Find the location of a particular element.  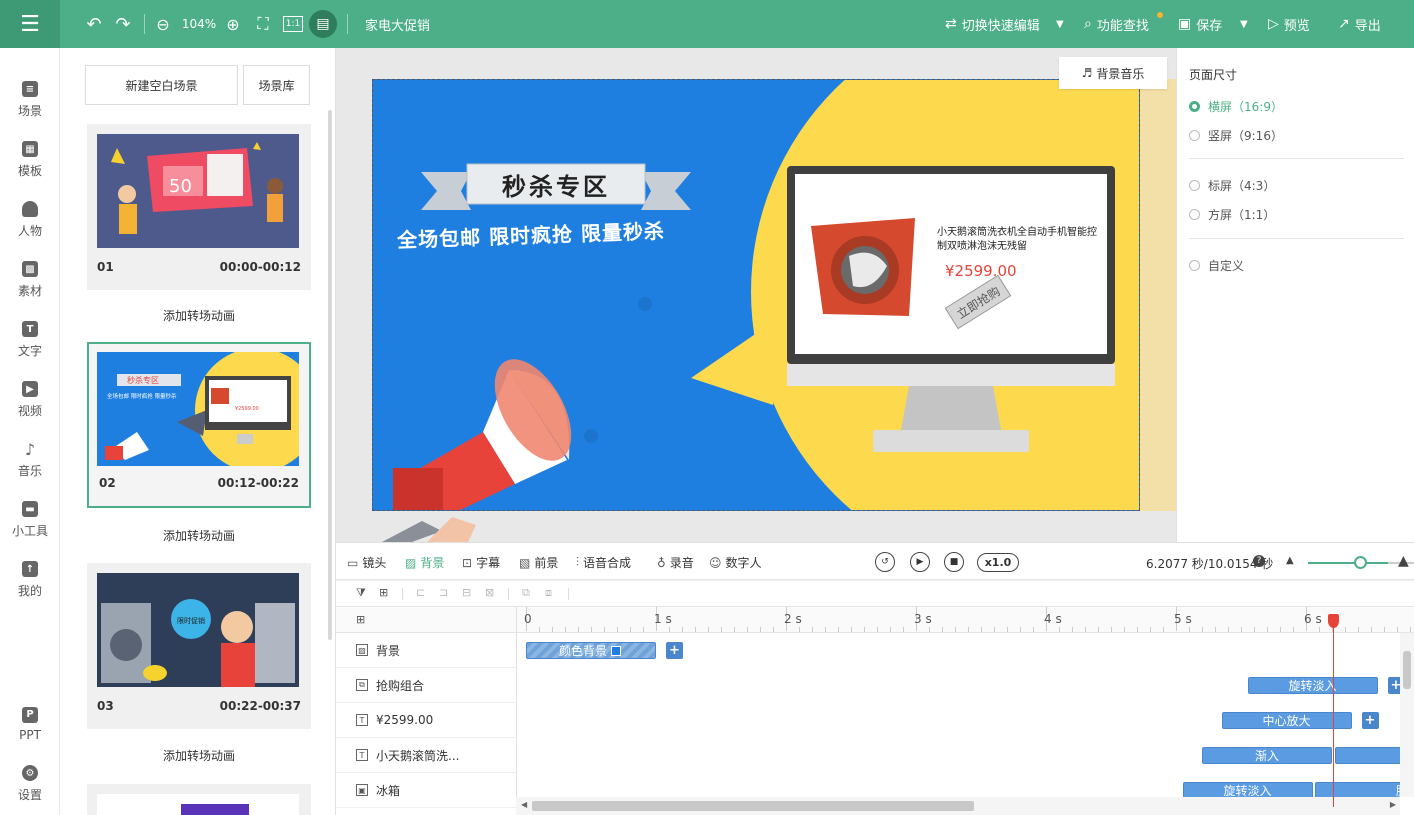

timeline-clip: 渐入 is located at coordinates (1267, 755).